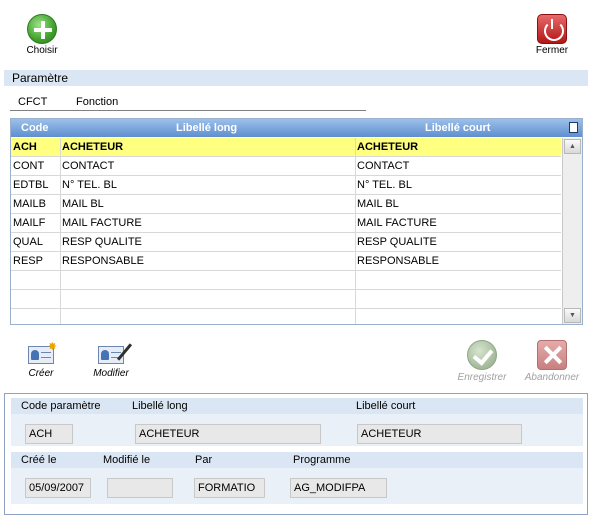 Image resolution: width=592 pixels, height=519 pixels. Describe the element at coordinates (88, 166) in the screenshot. I see `cell-long: CONTACT` at that location.